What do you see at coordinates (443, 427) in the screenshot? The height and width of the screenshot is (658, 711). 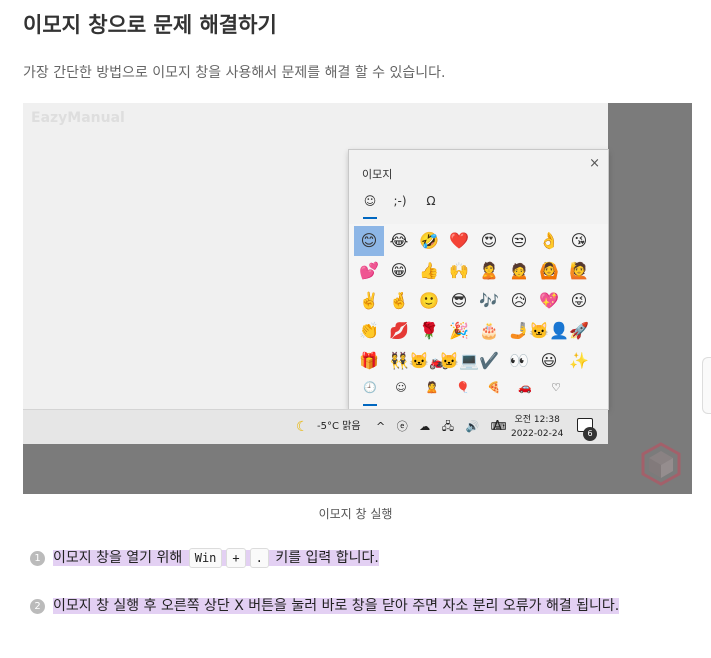 I see `system-tray-icons: ^ ⓔ ☁ 🖧 🔊 ⌨` at bounding box center [443, 427].